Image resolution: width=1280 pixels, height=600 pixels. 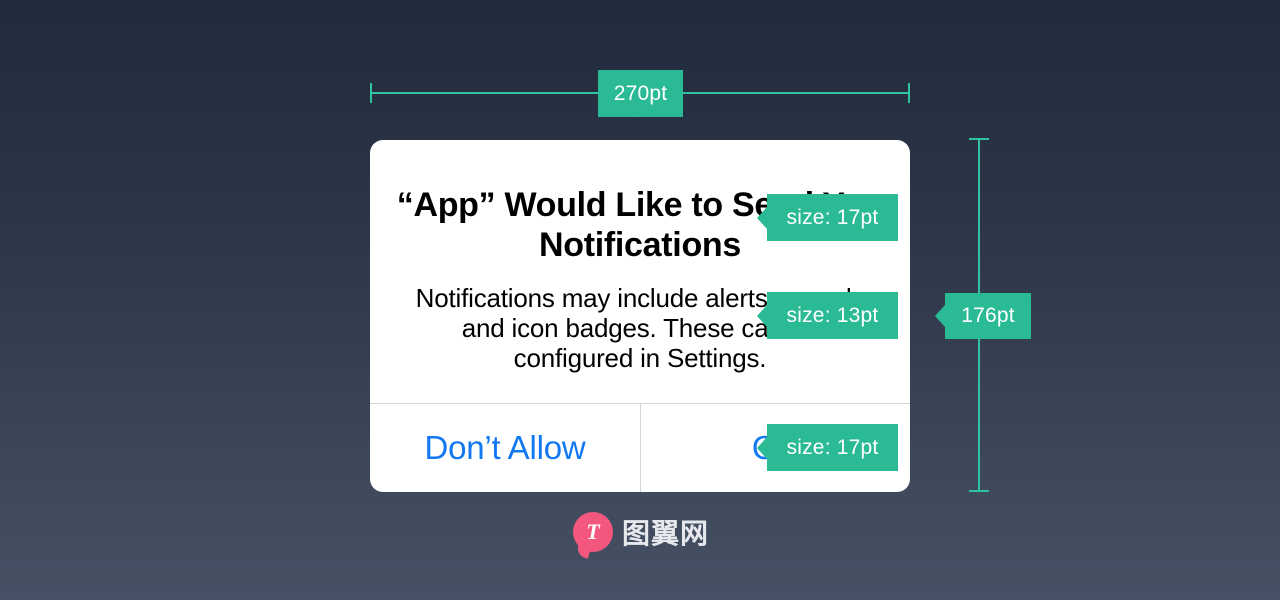 I want to click on width-measurement-label: 270pt, so click(x=640, y=93).